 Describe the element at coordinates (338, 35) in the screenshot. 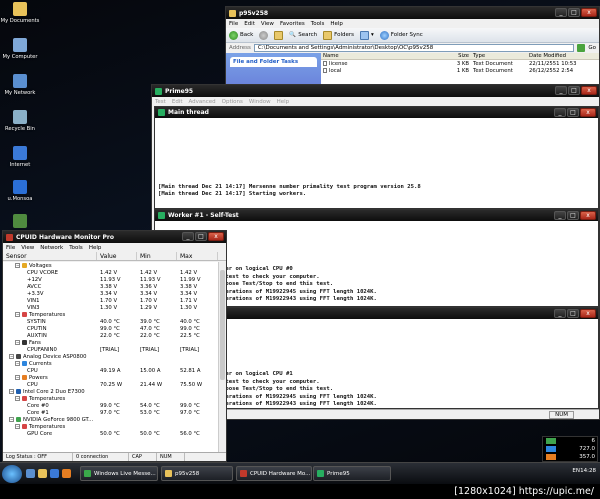

I see `folders-button: Folders` at that location.